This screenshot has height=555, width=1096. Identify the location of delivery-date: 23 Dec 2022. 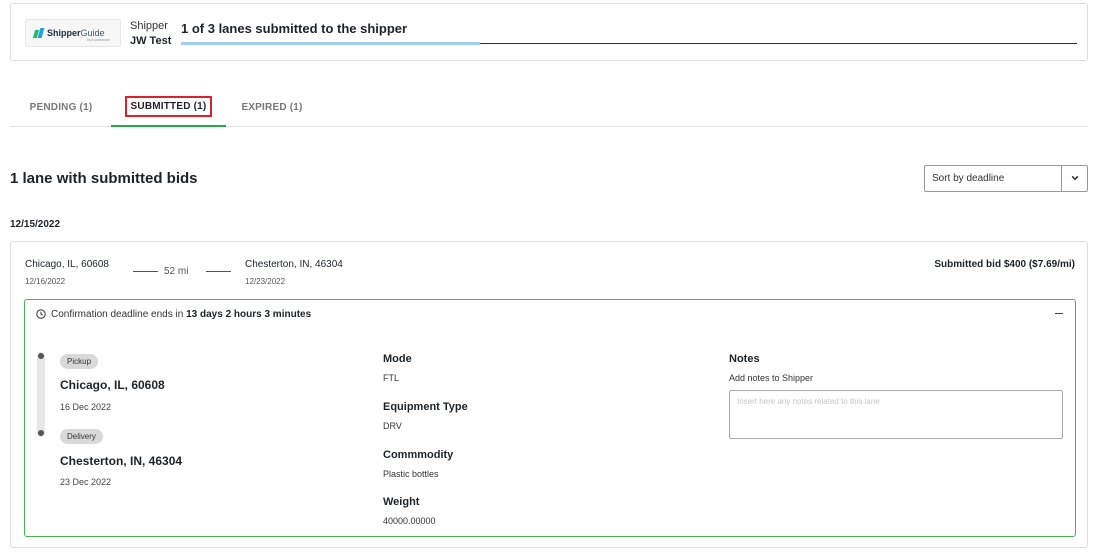
(86, 482).